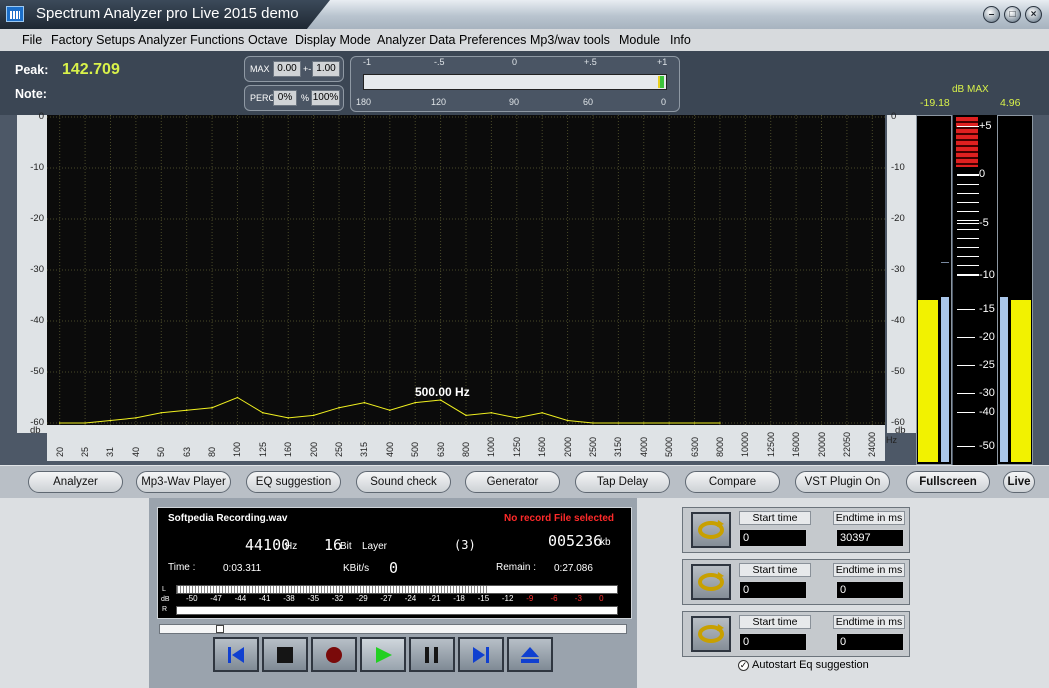  Describe the element at coordinates (442, 392) in the screenshot. I see `peak-frequency-annotation: 500.00 Hz` at that location.